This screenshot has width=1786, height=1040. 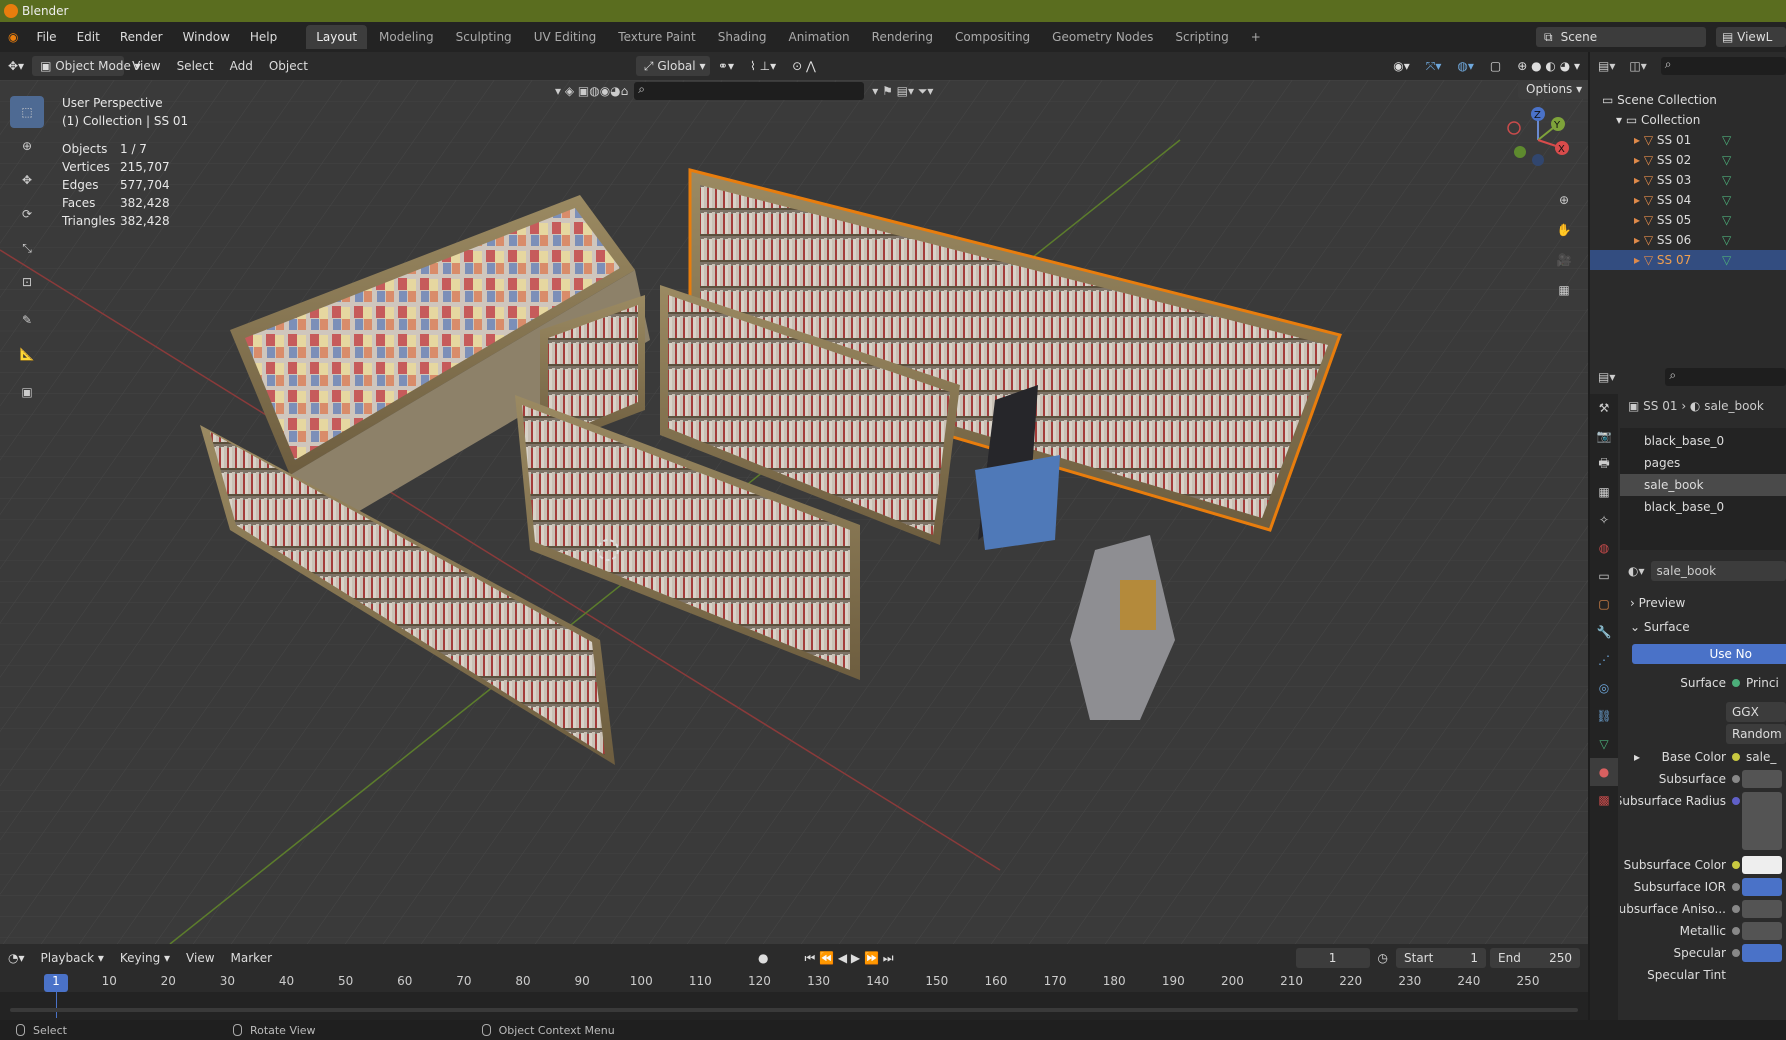 What do you see at coordinates (1564, 230) in the screenshot?
I see `pan-hand-icon: ✋` at bounding box center [1564, 230].